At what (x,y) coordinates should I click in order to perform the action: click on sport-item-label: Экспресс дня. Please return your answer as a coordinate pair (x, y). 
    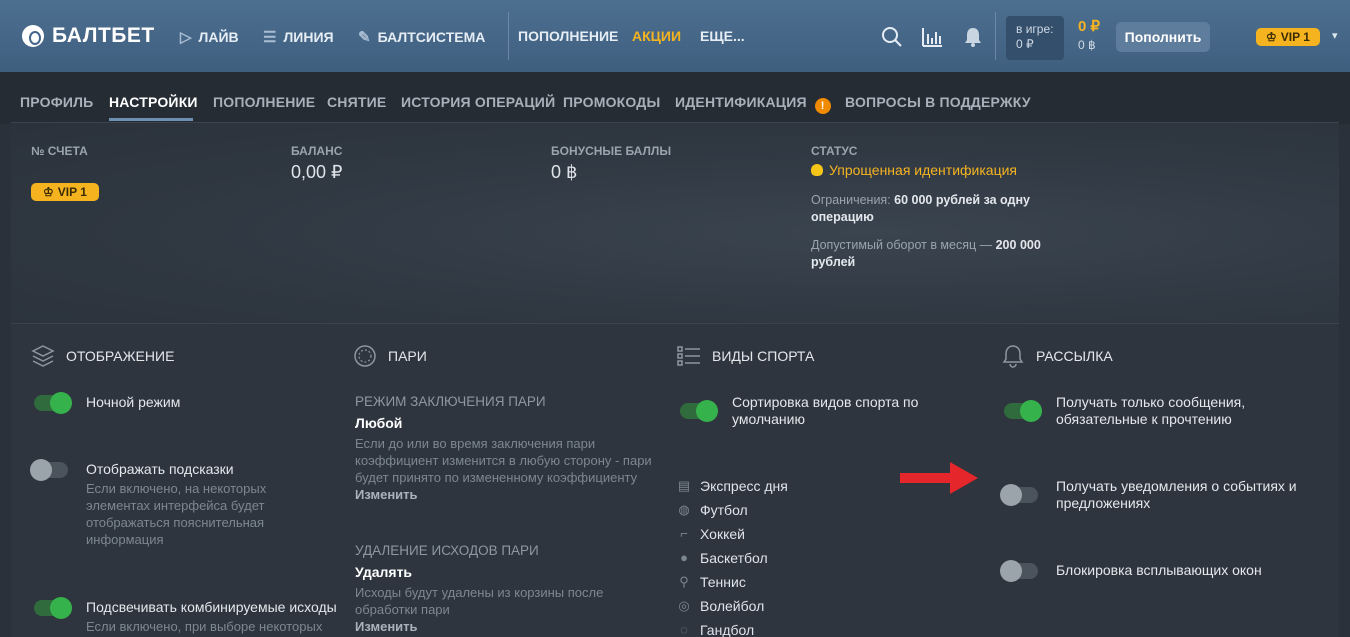
    Looking at the image, I should click on (744, 486).